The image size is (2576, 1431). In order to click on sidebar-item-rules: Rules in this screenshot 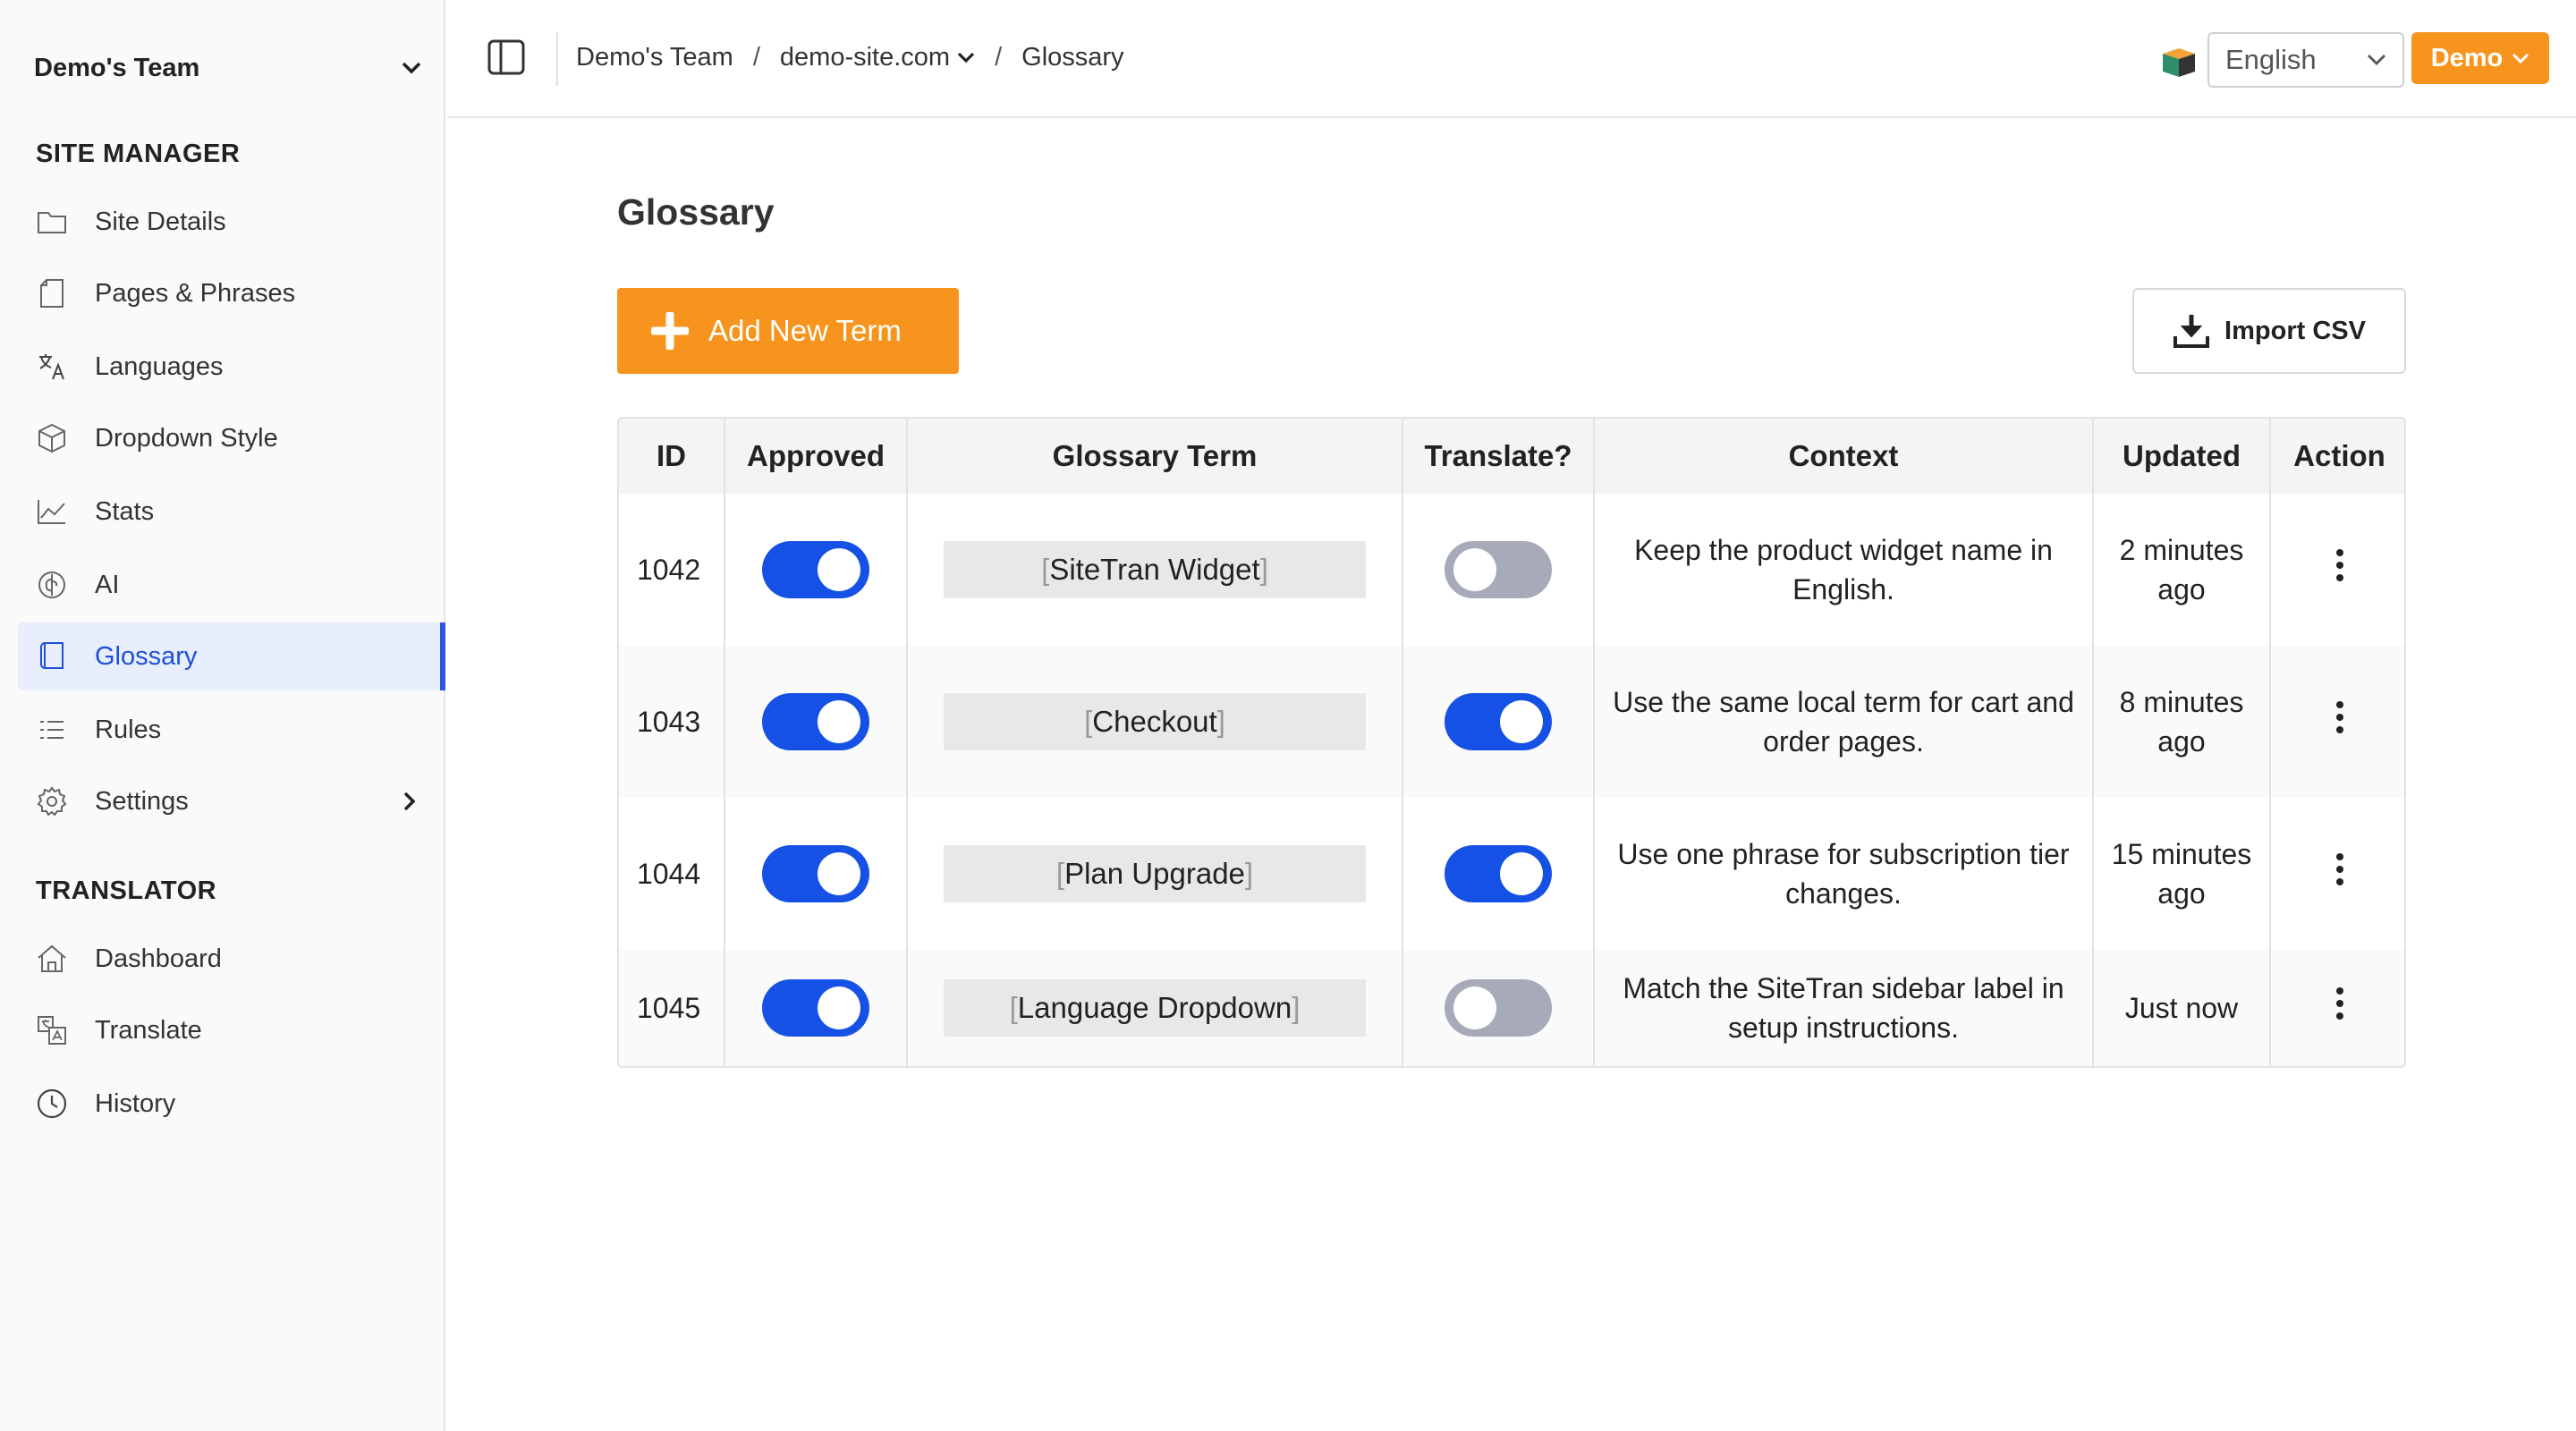, I will do `click(231, 730)`.